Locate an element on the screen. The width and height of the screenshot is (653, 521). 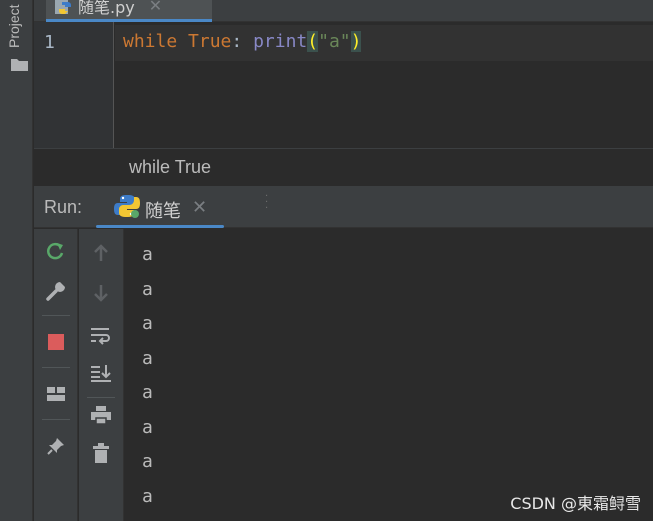
stop-icon is located at coordinates (56, 342).